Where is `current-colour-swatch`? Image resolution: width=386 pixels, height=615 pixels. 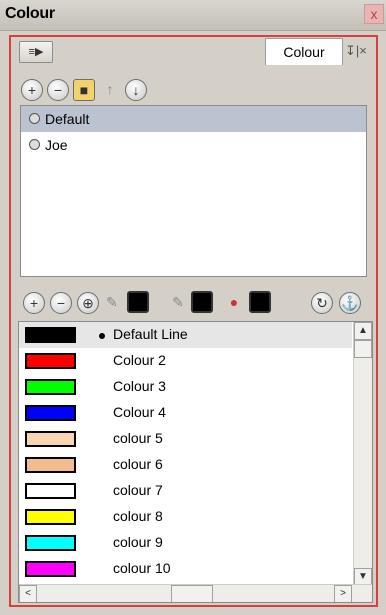 current-colour-swatch is located at coordinates (138, 302).